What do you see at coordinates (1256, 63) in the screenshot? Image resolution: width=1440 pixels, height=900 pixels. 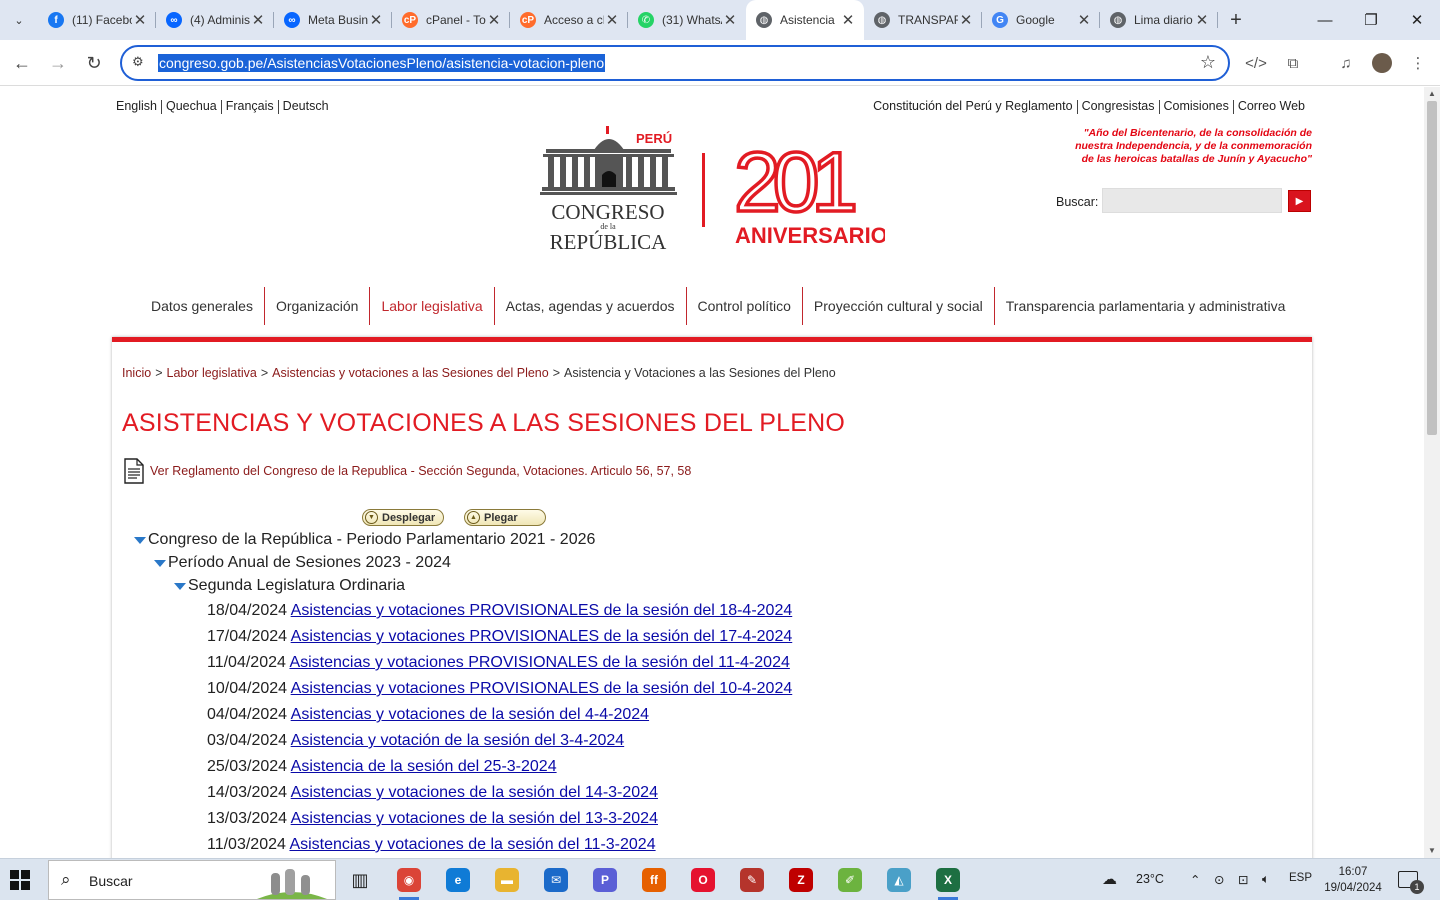 I see `devtools-extension-icon: </>` at bounding box center [1256, 63].